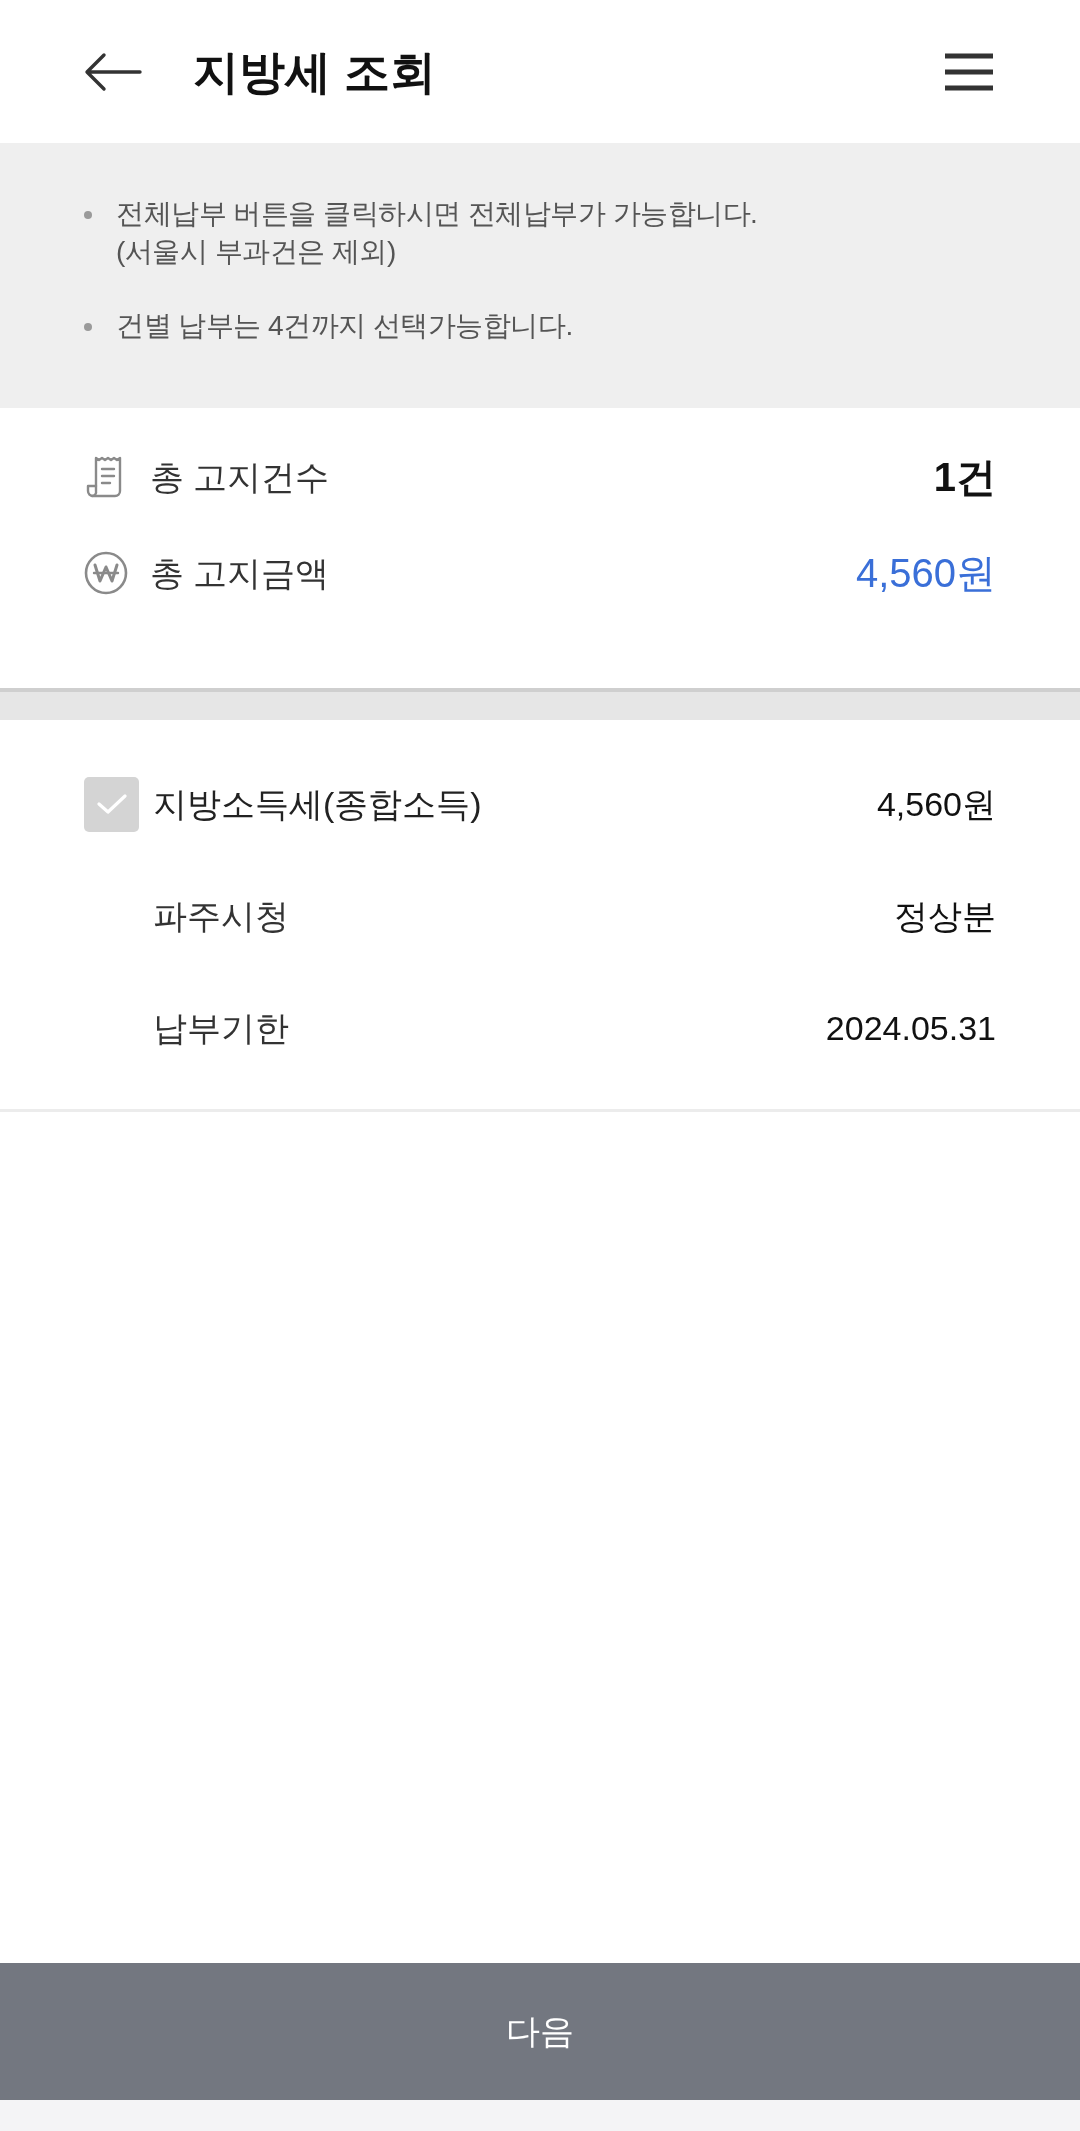 This screenshot has height=2131, width=1080. Describe the element at coordinates (240, 573) in the screenshot. I see `summary-label: 총 고지금액` at that location.